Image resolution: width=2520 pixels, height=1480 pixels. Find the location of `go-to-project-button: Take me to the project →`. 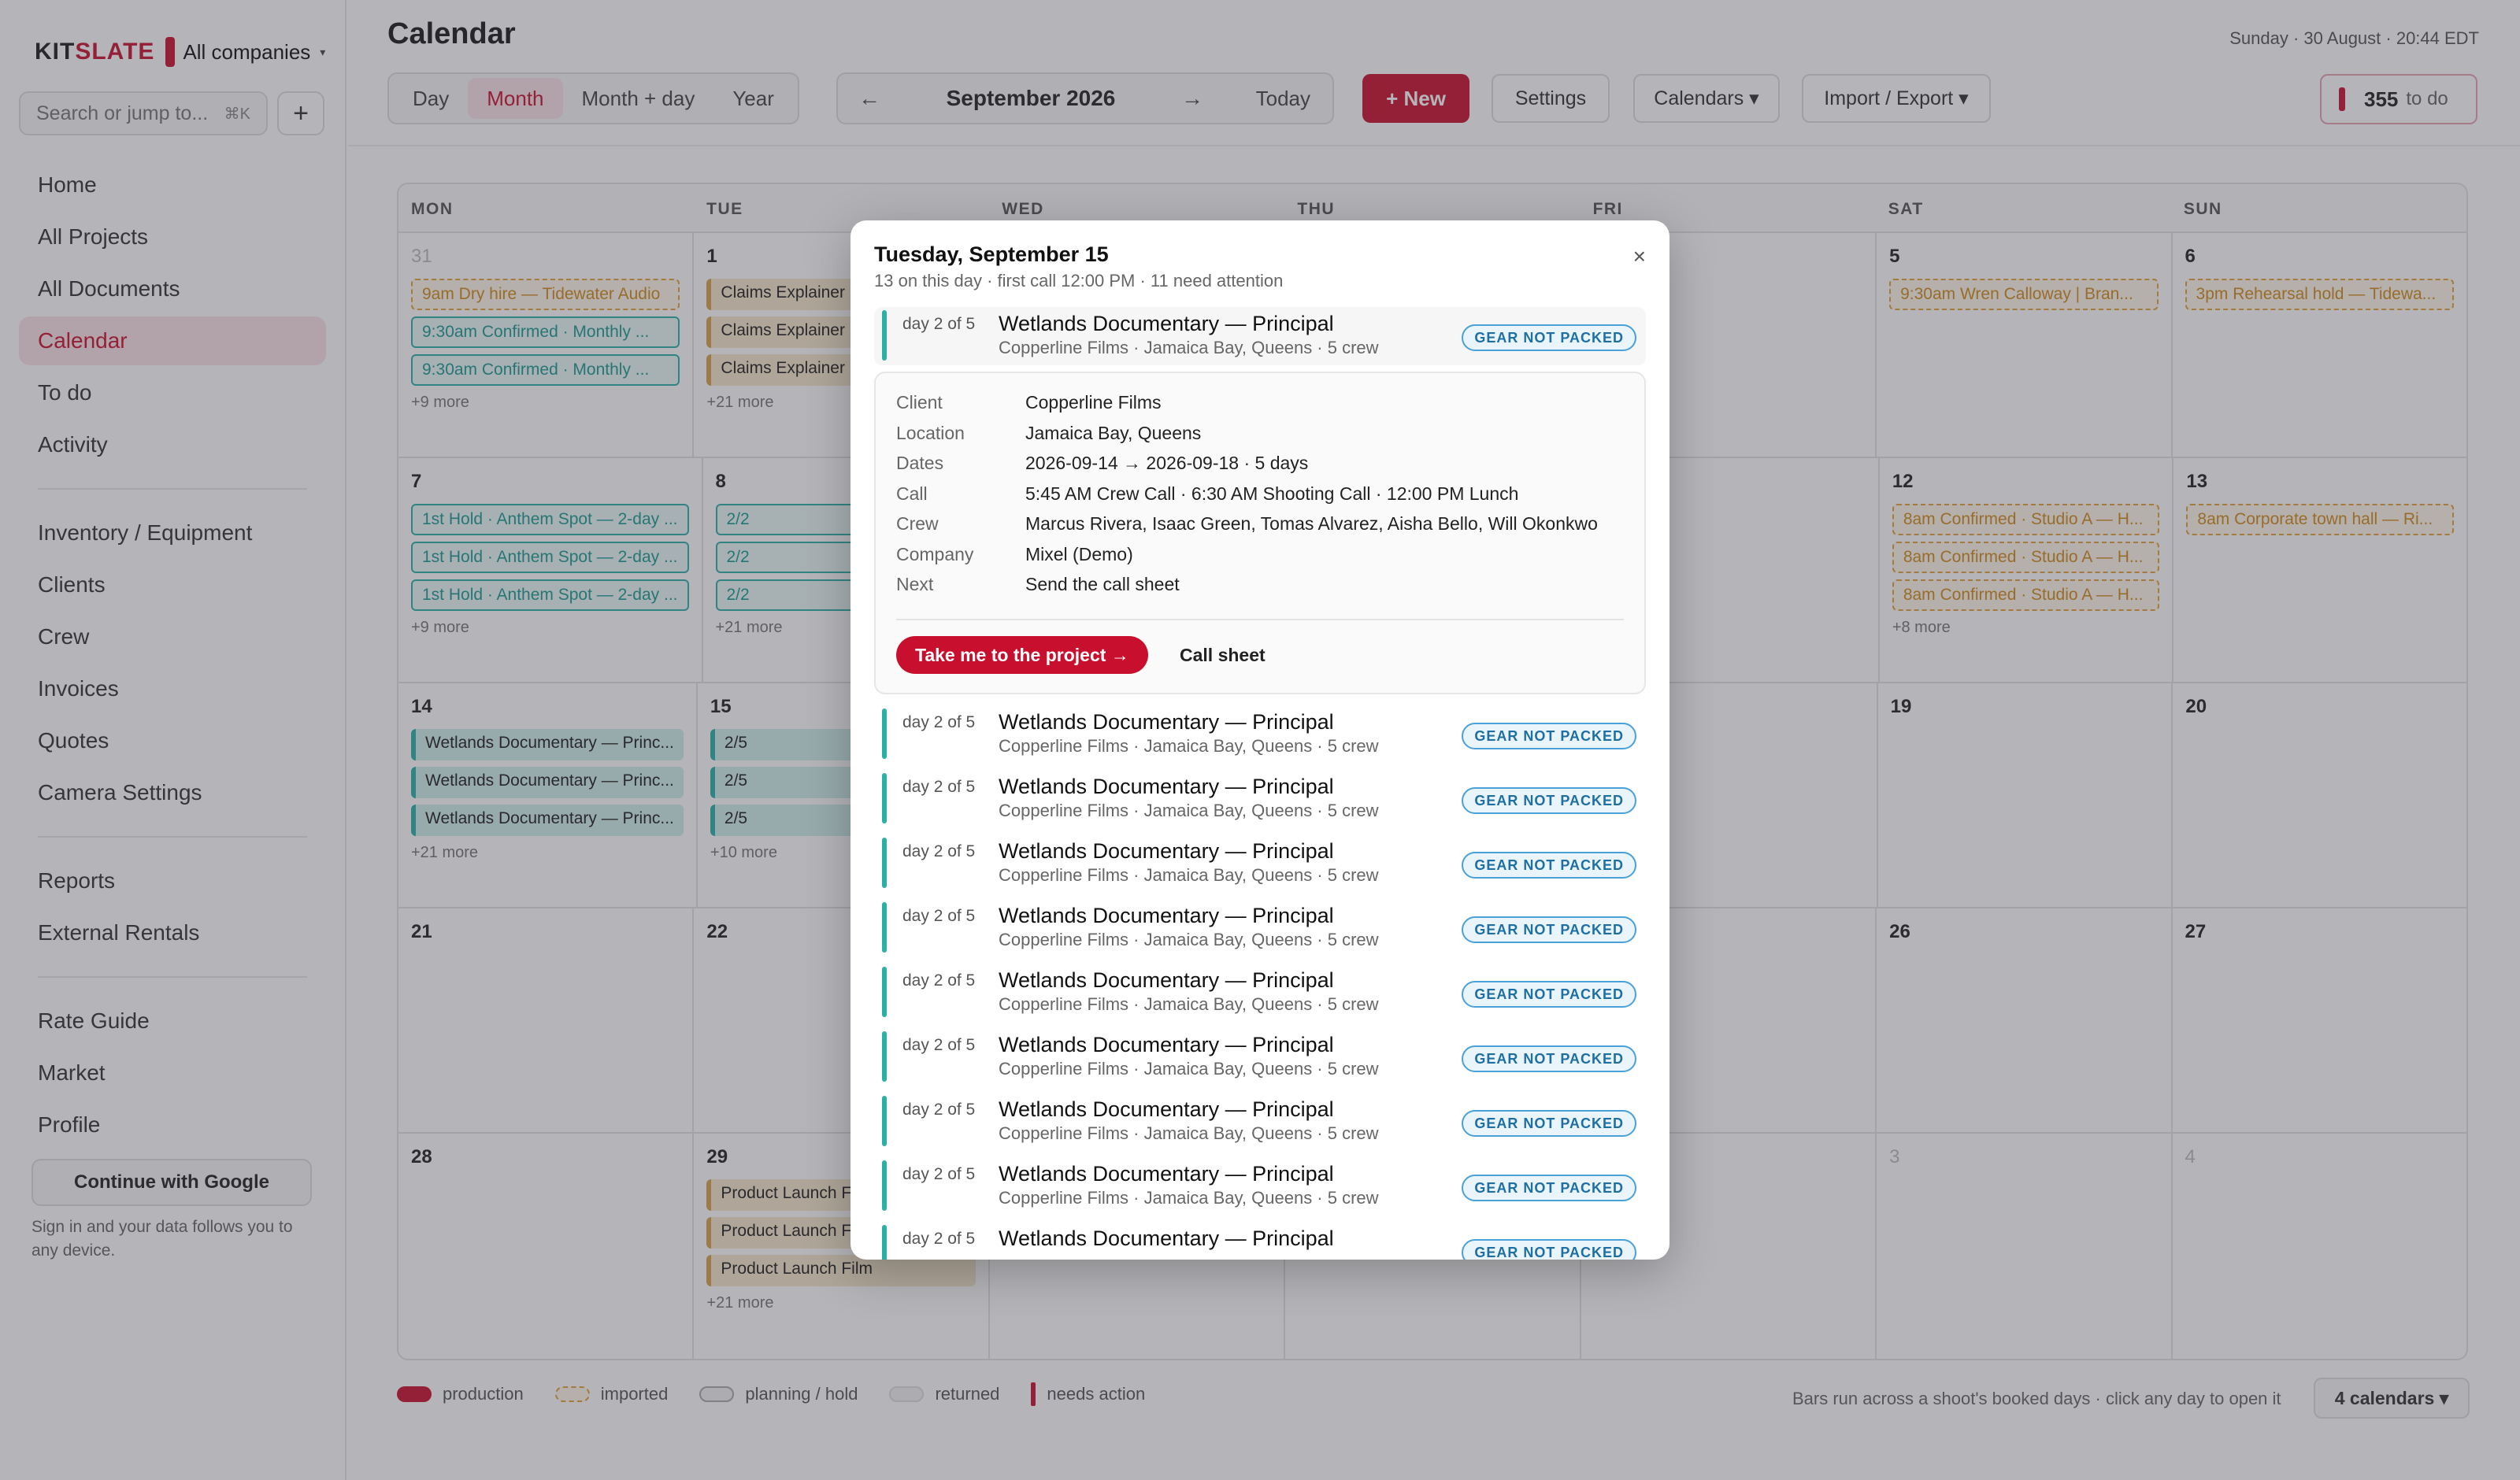

go-to-project-button: Take me to the project → is located at coordinates (1022, 655).